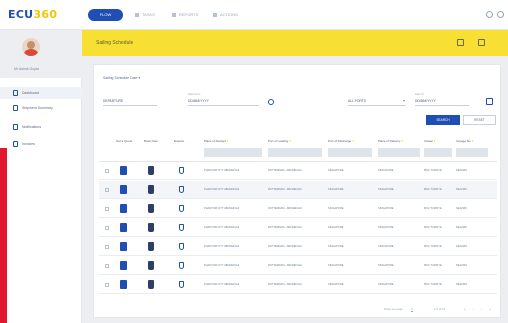  What do you see at coordinates (479, 120) in the screenshot?
I see `reset-button: RESET` at bounding box center [479, 120].